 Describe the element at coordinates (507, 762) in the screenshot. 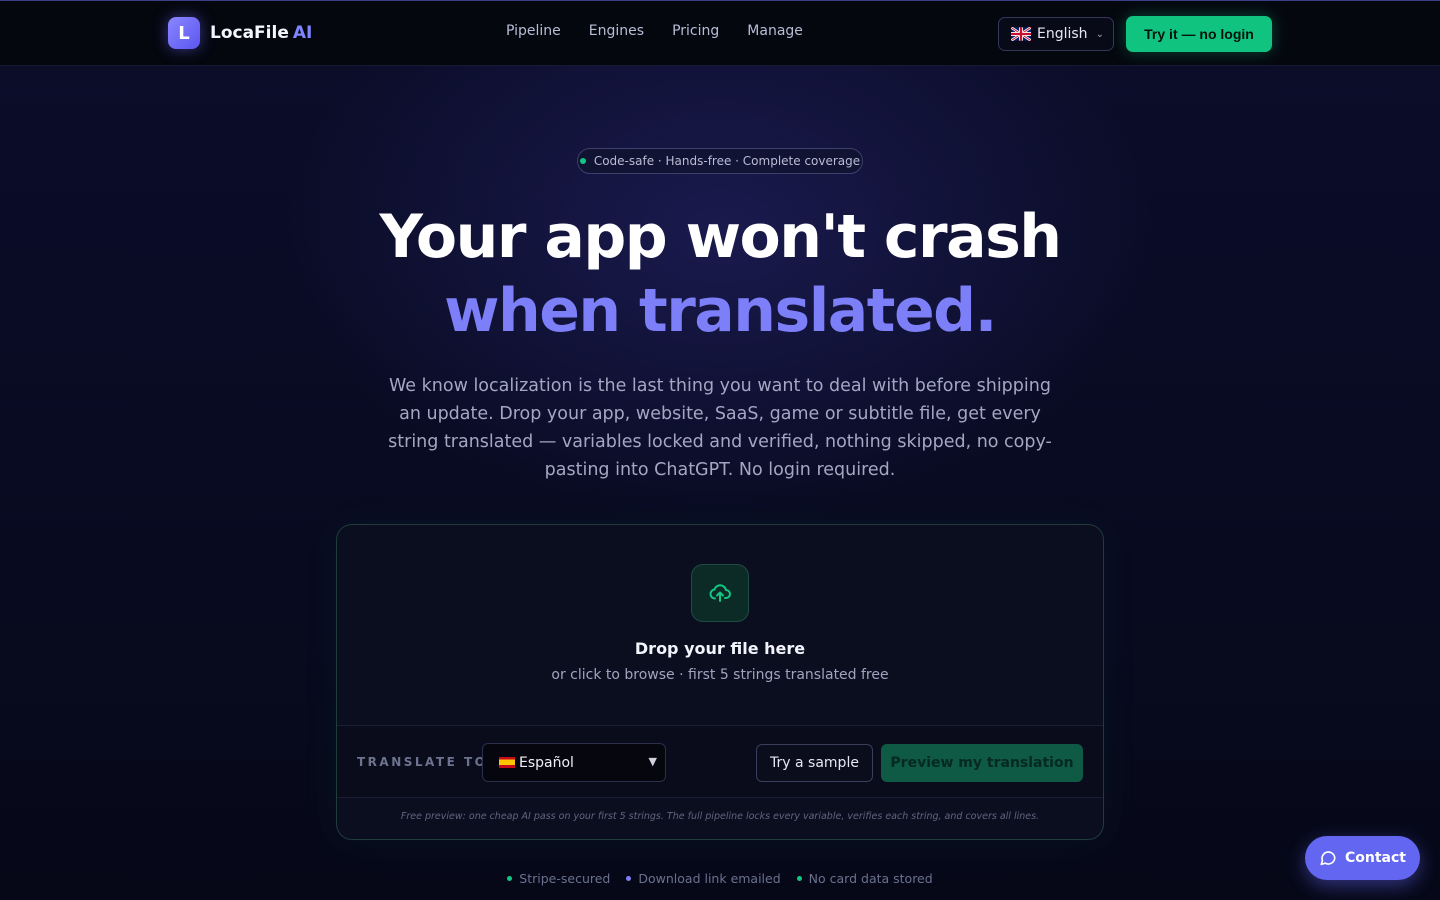

I see `spain-flag-icon` at that location.